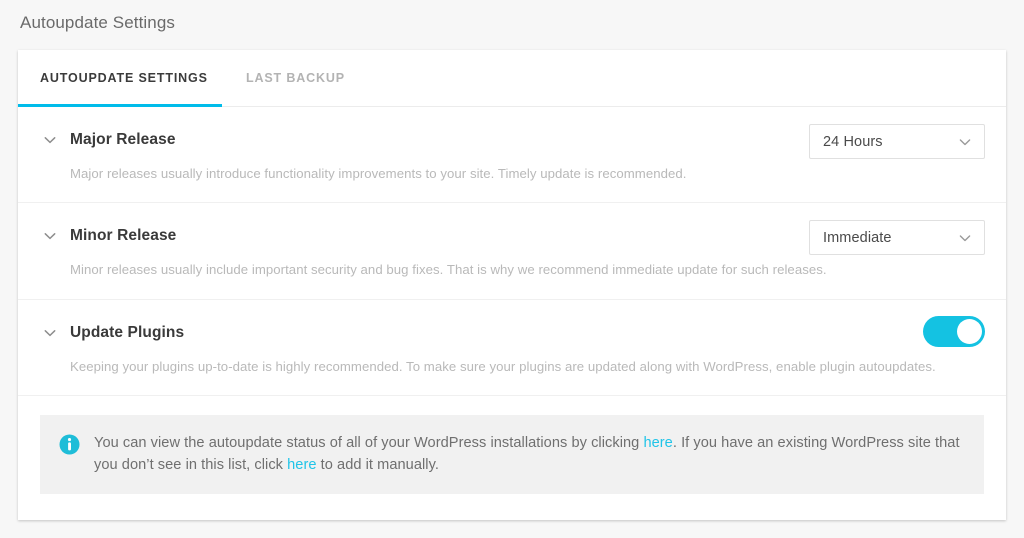 This screenshot has height=538, width=1024. I want to click on notice-link-2: here, so click(301, 465).